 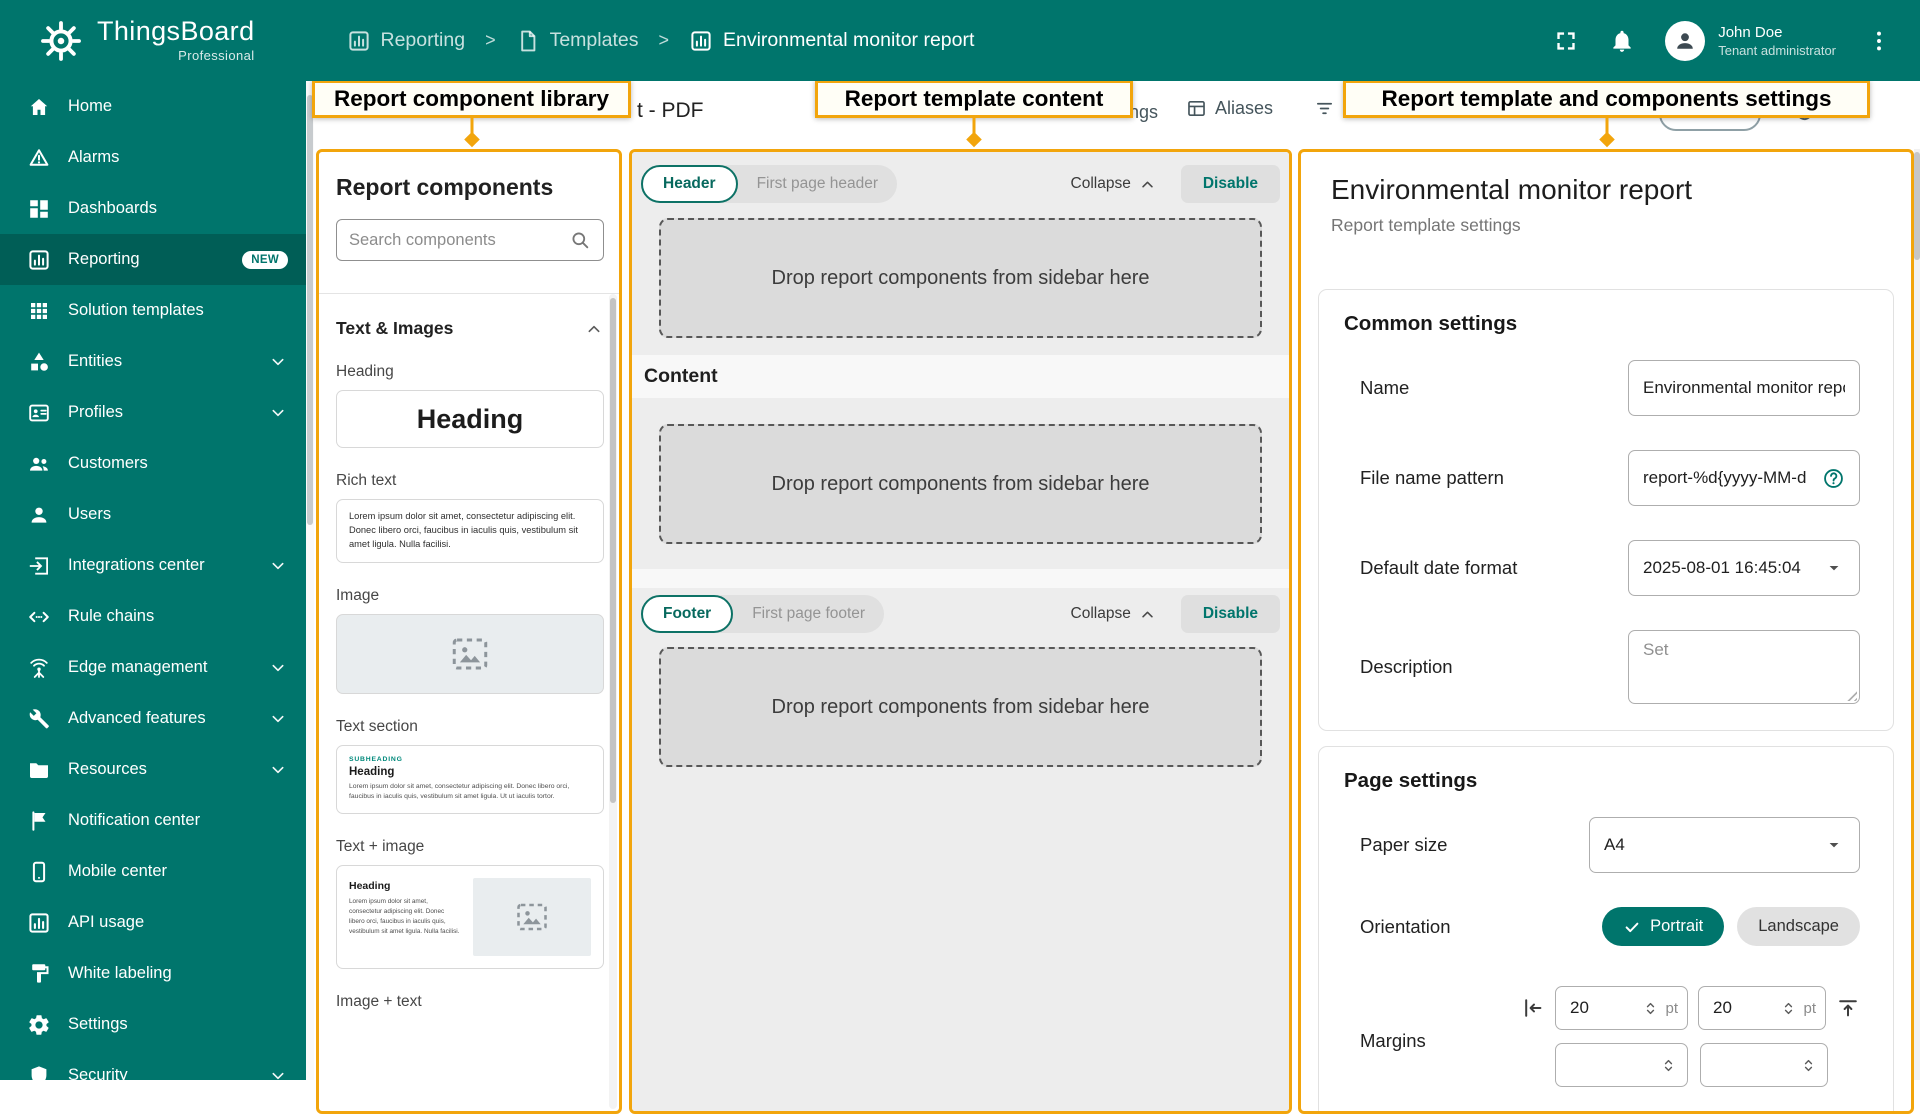 I want to click on sidebar-item-rule-chains: Rule chains, so click(x=153, y=616).